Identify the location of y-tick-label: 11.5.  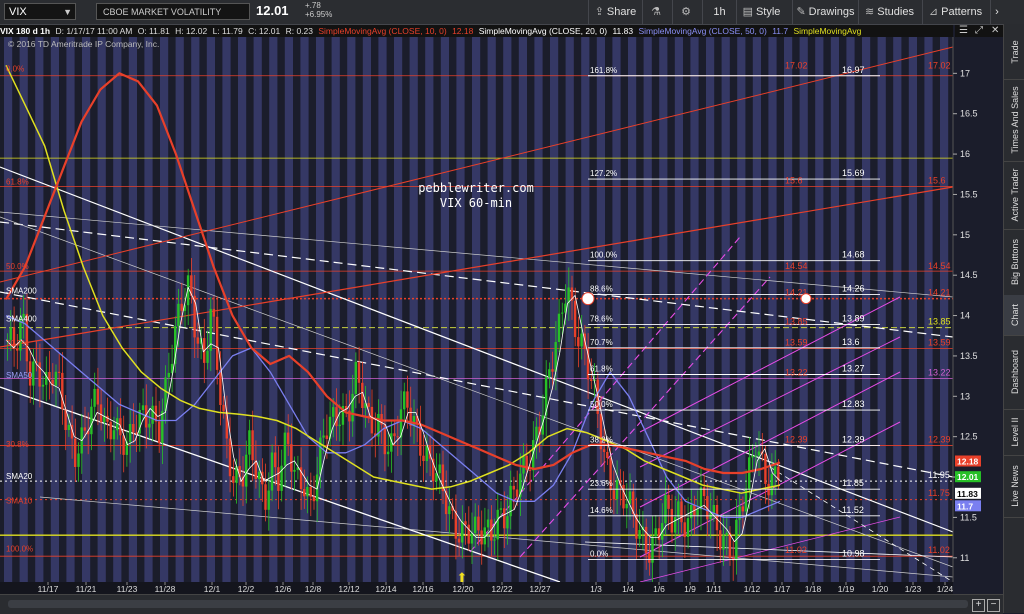
(968, 517).